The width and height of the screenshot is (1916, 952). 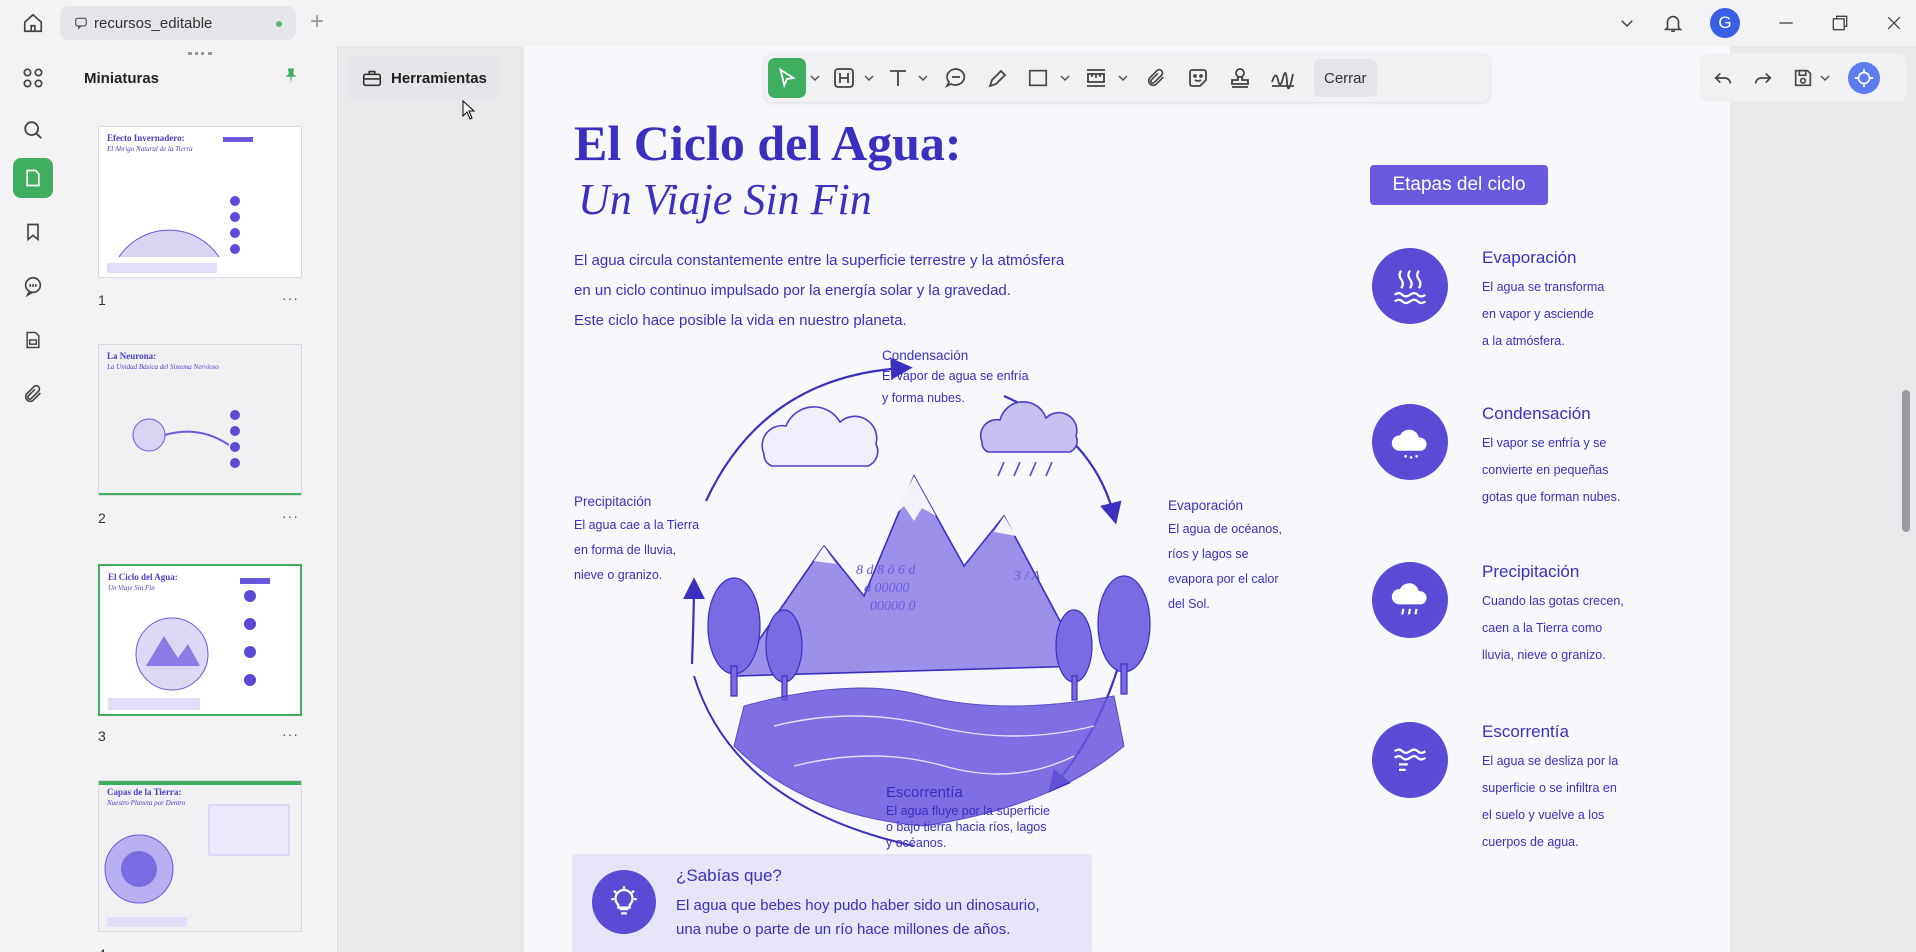 I want to click on undo-icon, so click(x=1723, y=78).